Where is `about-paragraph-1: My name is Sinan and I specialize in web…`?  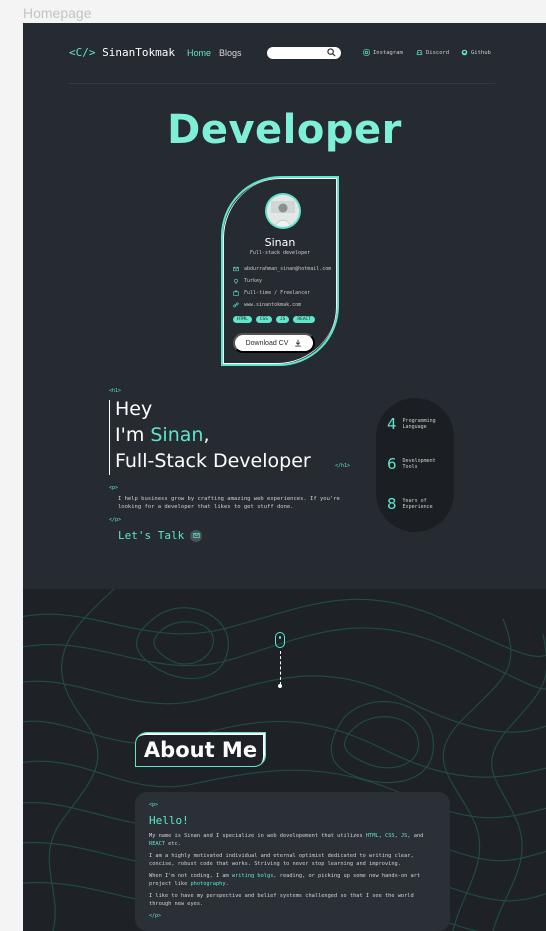
about-paragraph-1: My name is Sinan and I specialize in web… is located at coordinates (294, 840).